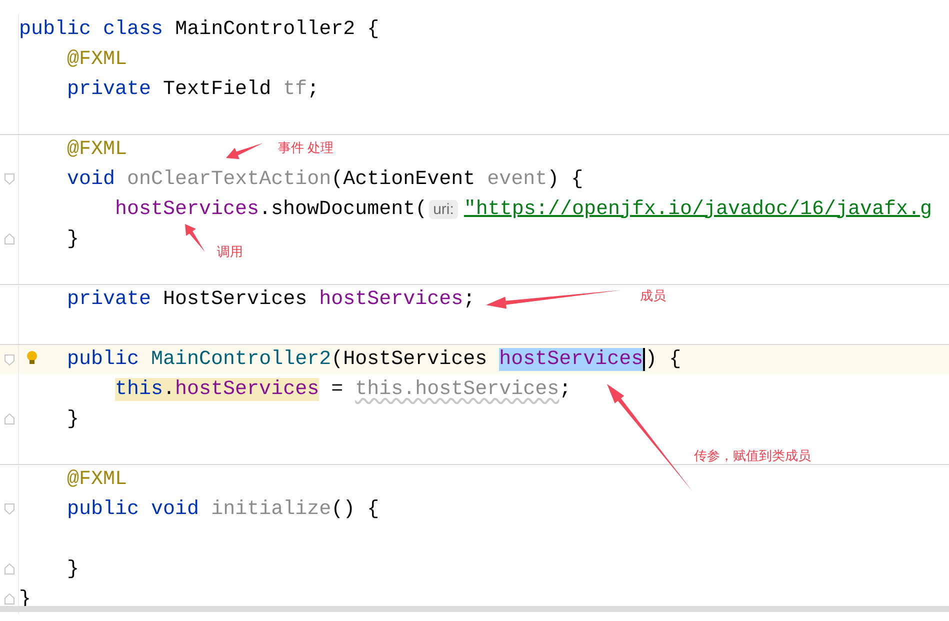  Describe the element at coordinates (752, 456) in the screenshot. I see `annotation-label: 传参，赋值到类成员` at that location.